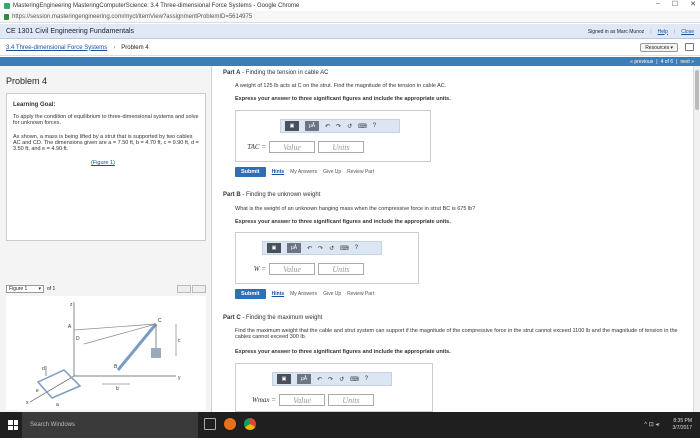  Describe the element at coordinates (303, 294) in the screenshot. I see `part-b-my-answers-link: My Answers` at that location.